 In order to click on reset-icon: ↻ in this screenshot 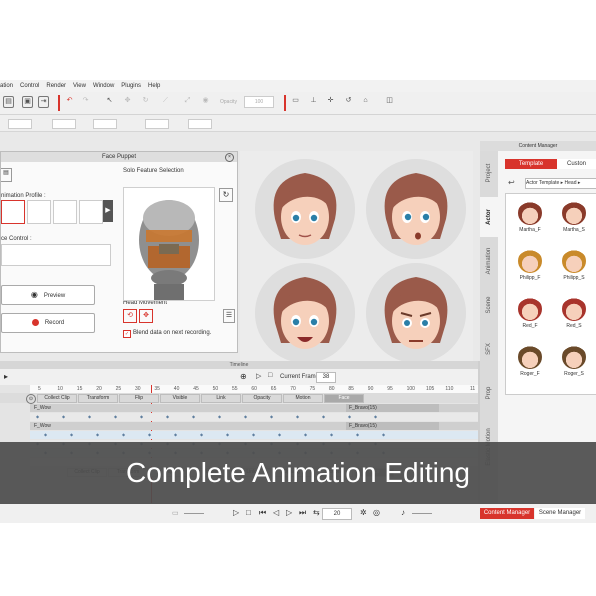, I will do `click(226, 195)`.